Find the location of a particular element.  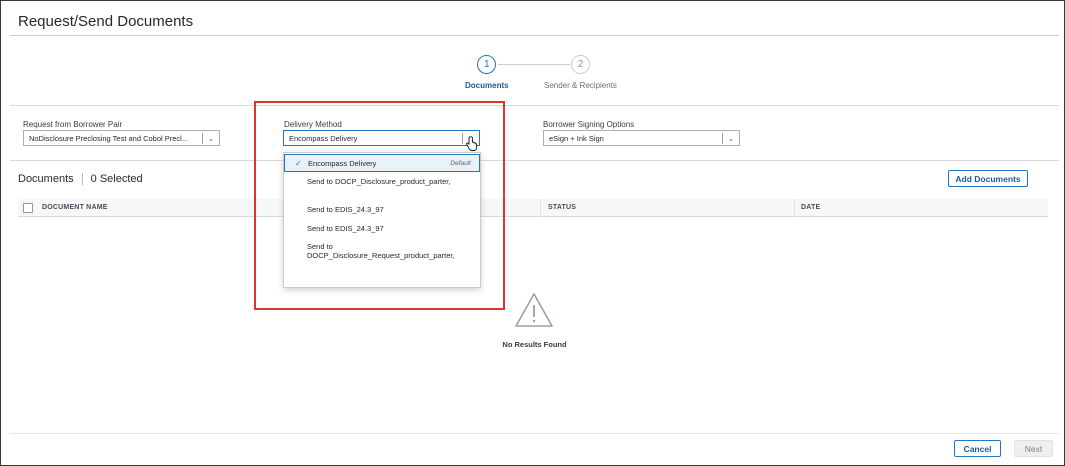

documents-header: Documents 0 Selected is located at coordinates (80, 179).